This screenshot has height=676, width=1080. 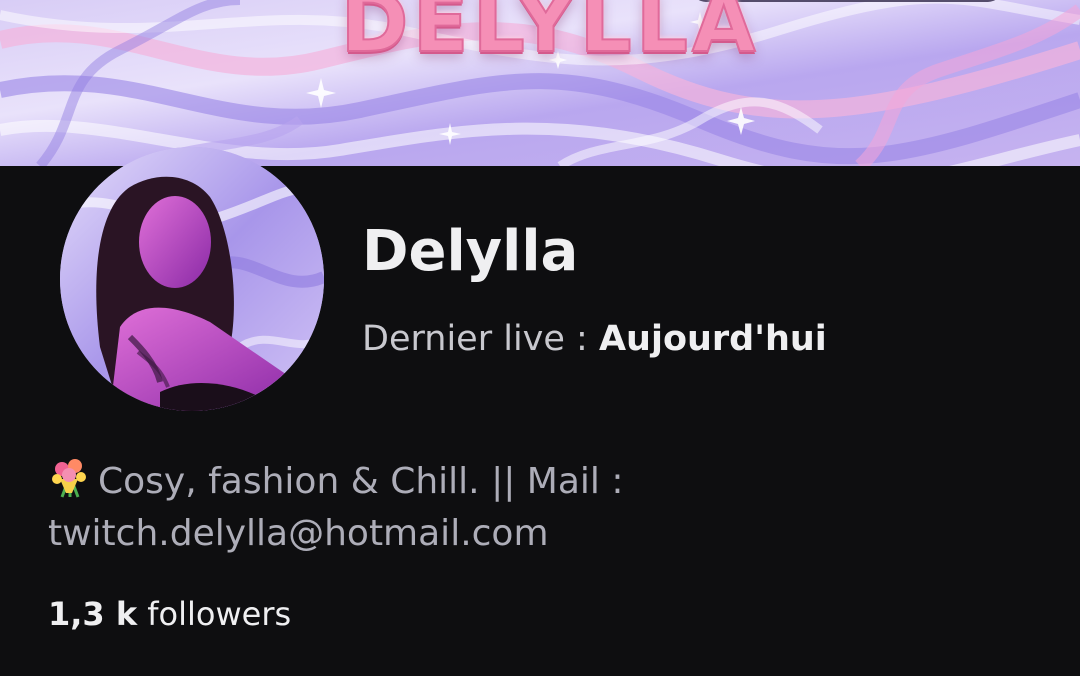 I want to click on followers-label: followers, so click(x=219, y=614).